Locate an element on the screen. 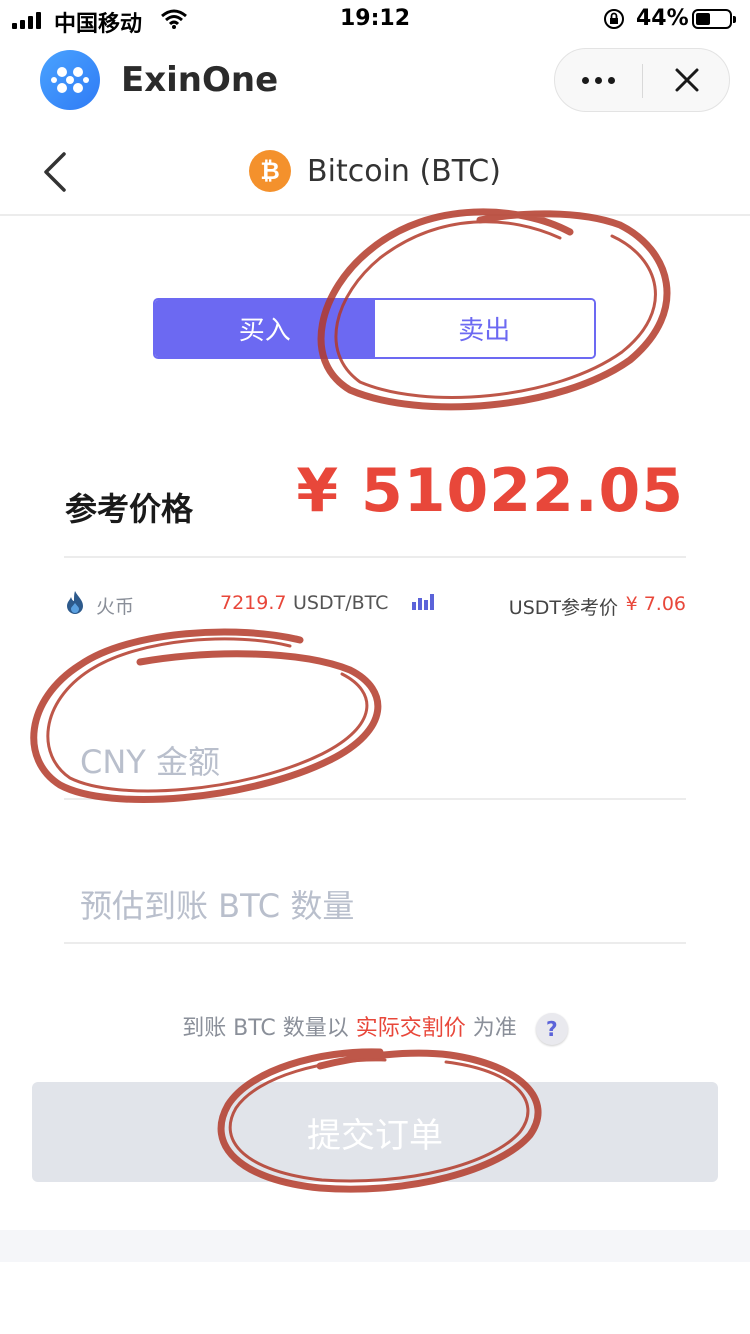 This screenshot has width=750, height=1334. reference-price-label: 参考价格 is located at coordinates (129, 509).